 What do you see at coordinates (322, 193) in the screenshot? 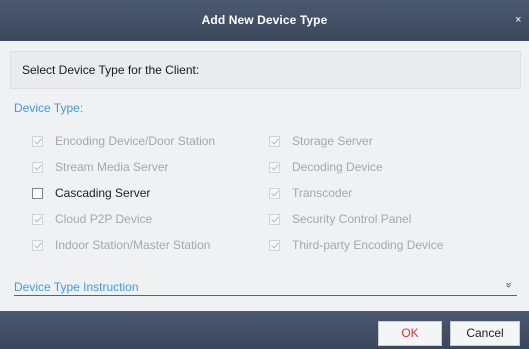
I see `checkbox-label: Transcoder` at bounding box center [322, 193].